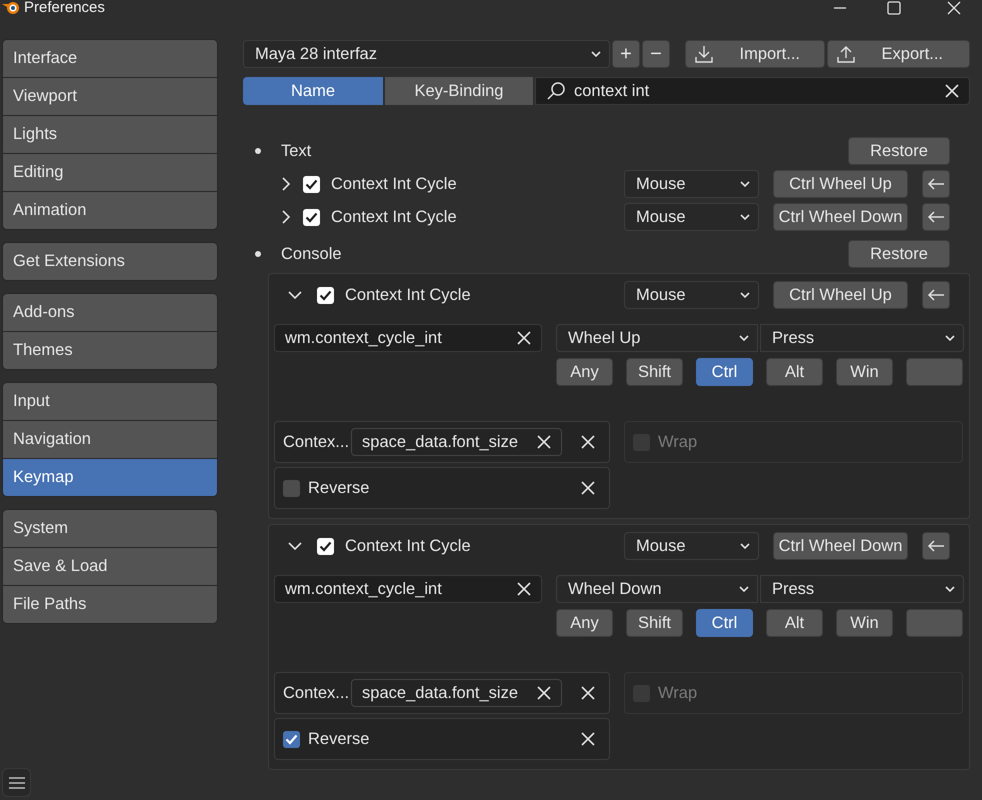 This screenshot has height=800, width=982. Describe the element at coordinates (459, 91) in the screenshot. I see `tab: Key-Binding` at that location.